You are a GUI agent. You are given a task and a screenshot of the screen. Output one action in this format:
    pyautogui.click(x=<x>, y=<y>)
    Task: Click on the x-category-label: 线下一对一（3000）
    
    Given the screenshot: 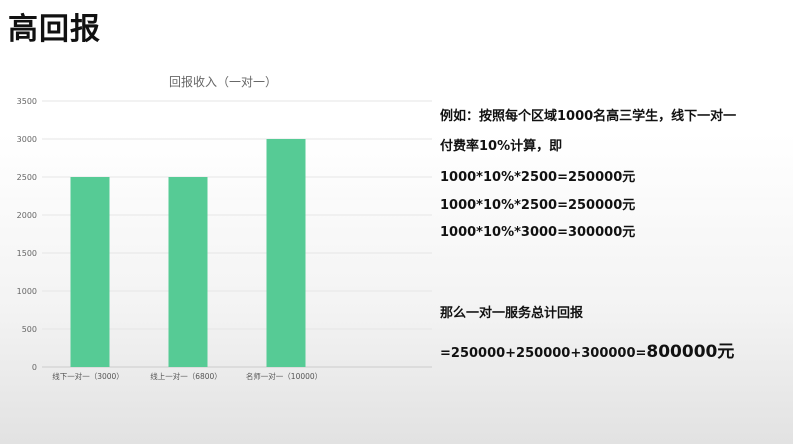 What is the action you would take?
    pyautogui.click(x=88, y=376)
    